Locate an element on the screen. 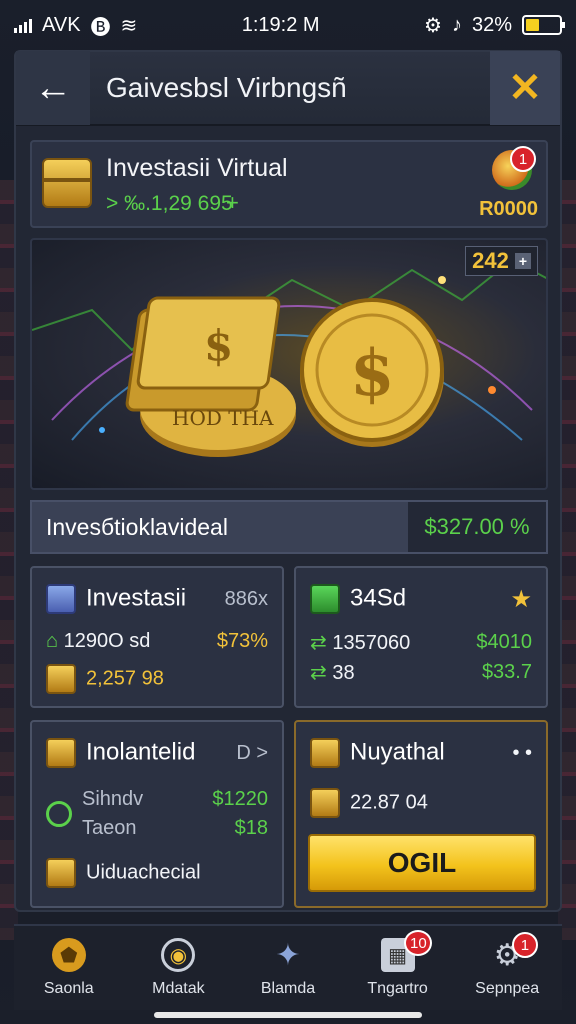 This screenshot has height=1024, width=576. coupon-icon is located at coordinates (325, 803).